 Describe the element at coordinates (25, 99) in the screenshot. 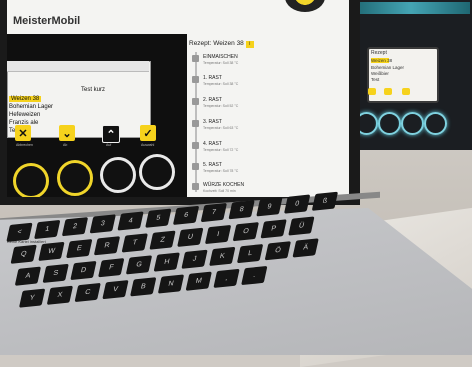

I see `menu-item-selected: Weizen 38` at that location.